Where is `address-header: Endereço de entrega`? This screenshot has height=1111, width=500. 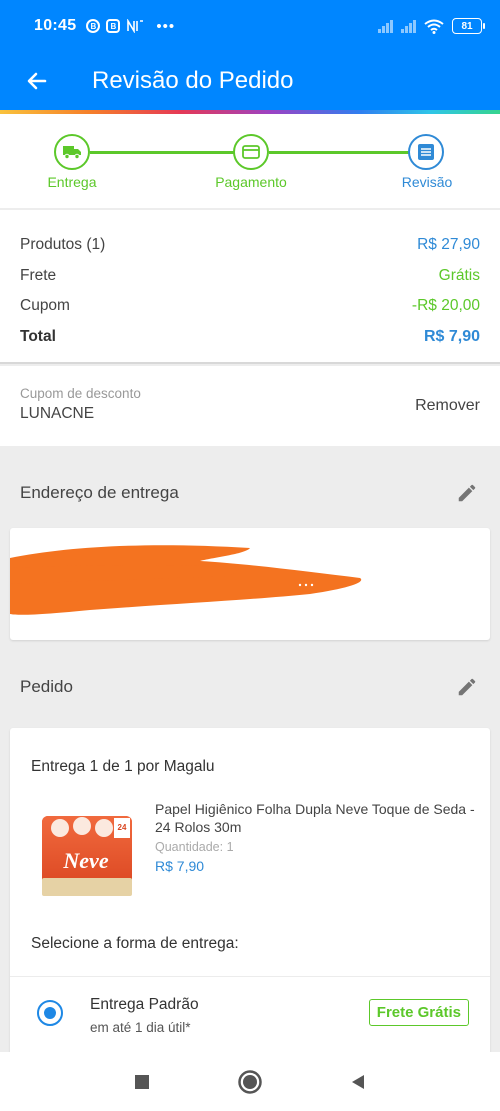 address-header: Endereço de entrega is located at coordinates (250, 493).